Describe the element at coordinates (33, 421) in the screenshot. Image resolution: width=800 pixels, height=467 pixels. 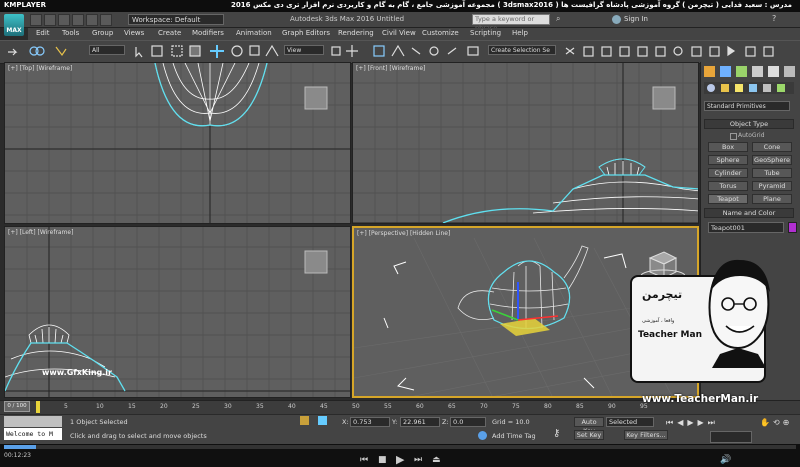
I see `maxscript-listener-output` at that location.